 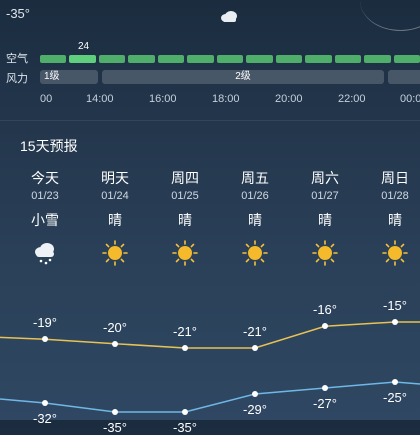 I want to click on wind-label: 风力, so click(x=17, y=79).